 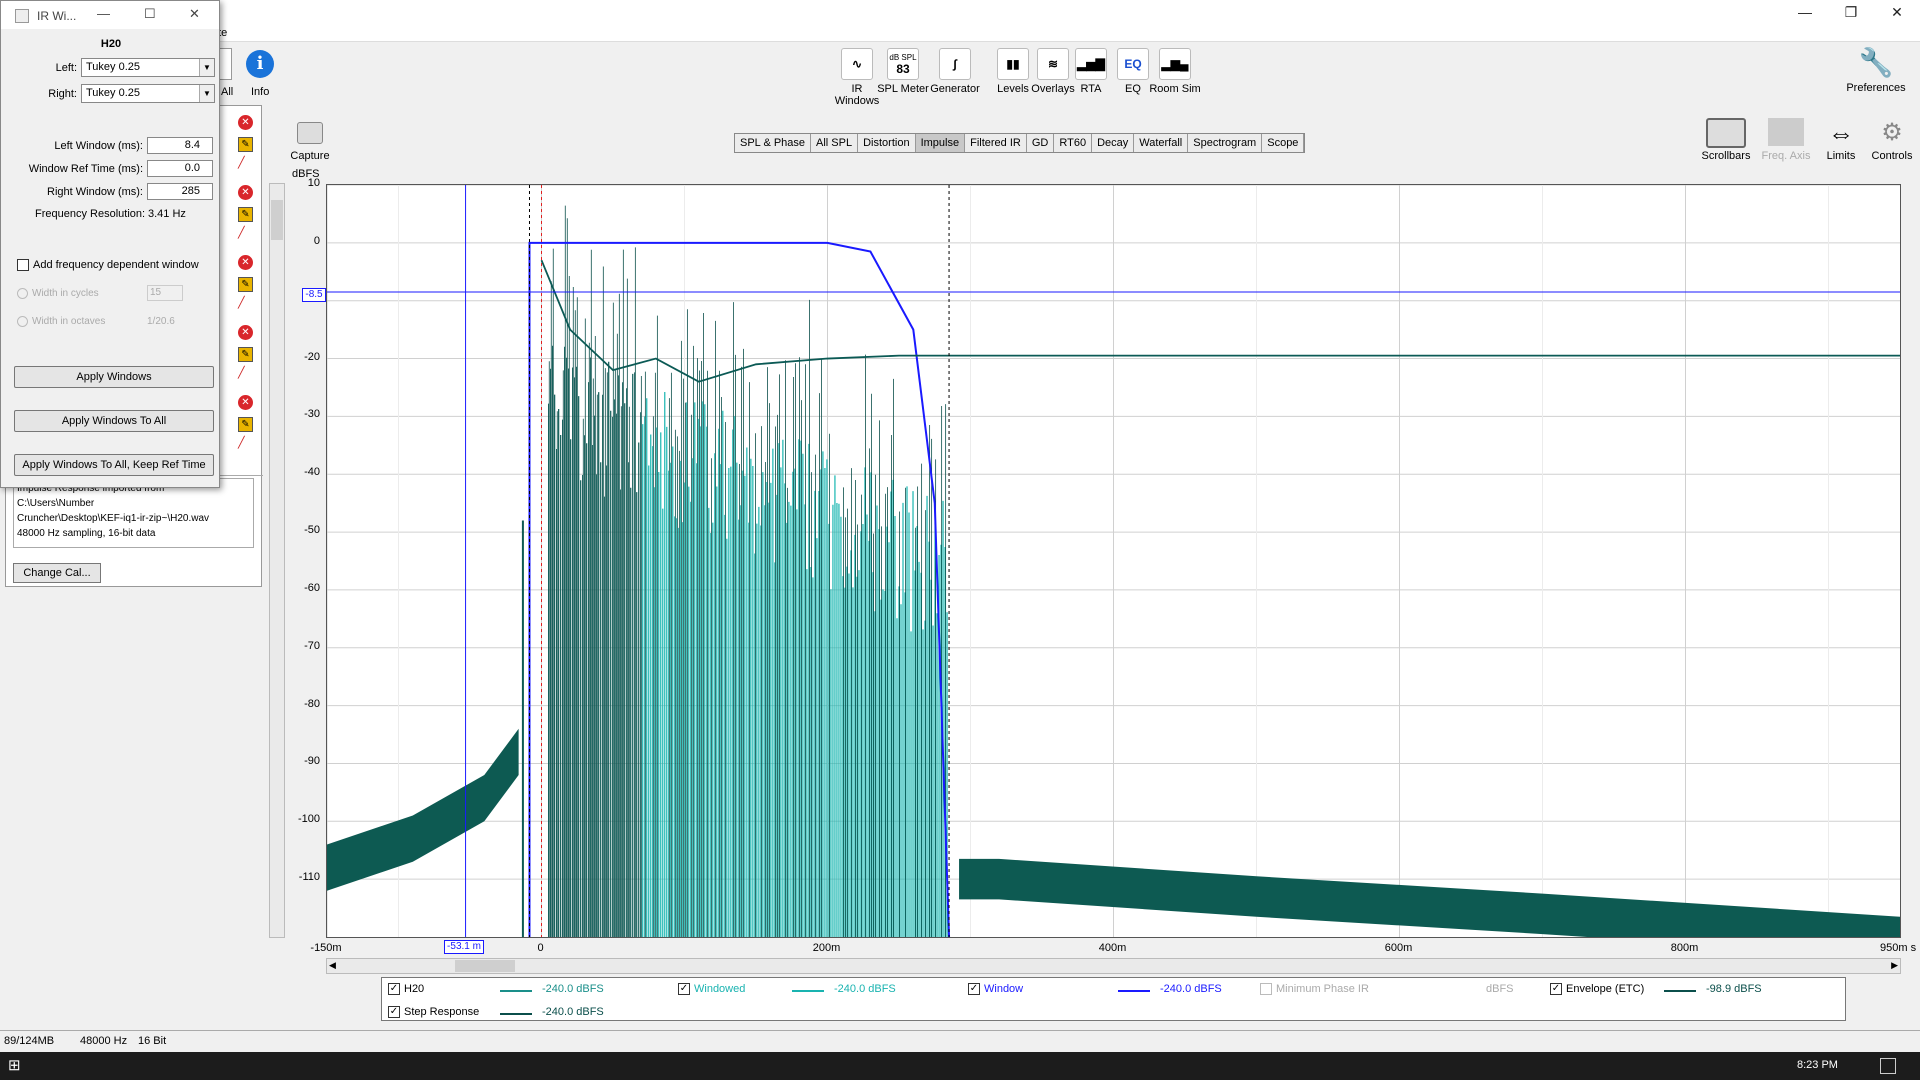 What do you see at coordinates (114, 377) in the screenshot?
I see `apply-windows-button: Apply Windows` at bounding box center [114, 377].